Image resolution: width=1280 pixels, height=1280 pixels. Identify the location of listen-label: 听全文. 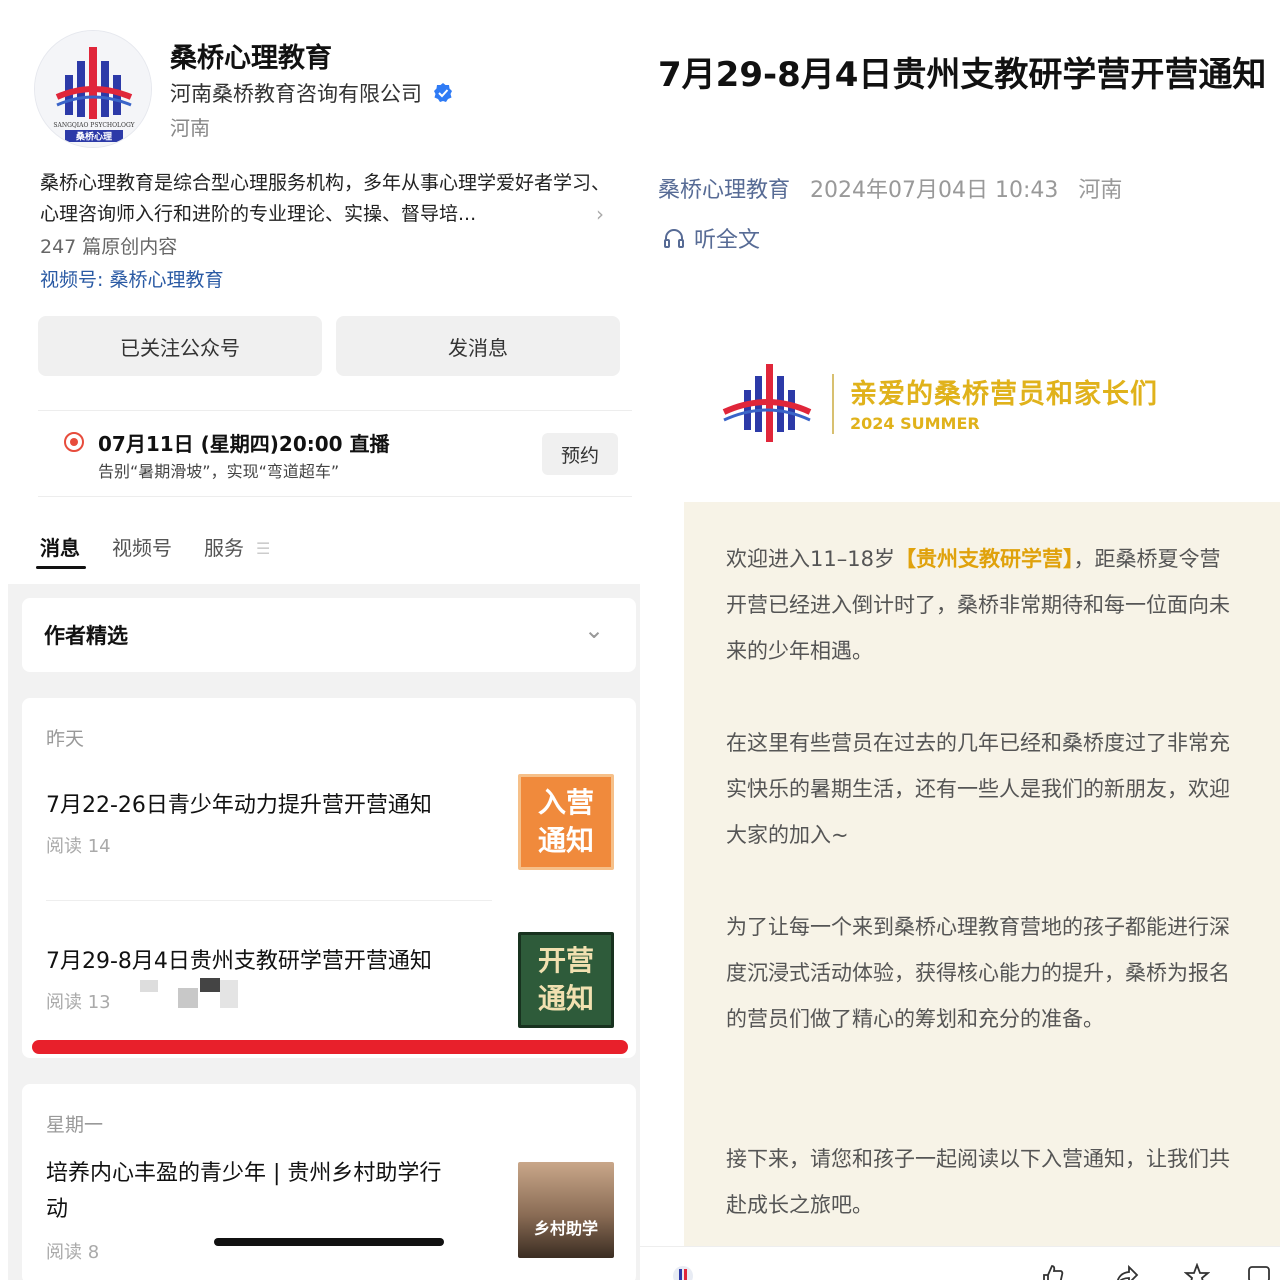
(727, 240).